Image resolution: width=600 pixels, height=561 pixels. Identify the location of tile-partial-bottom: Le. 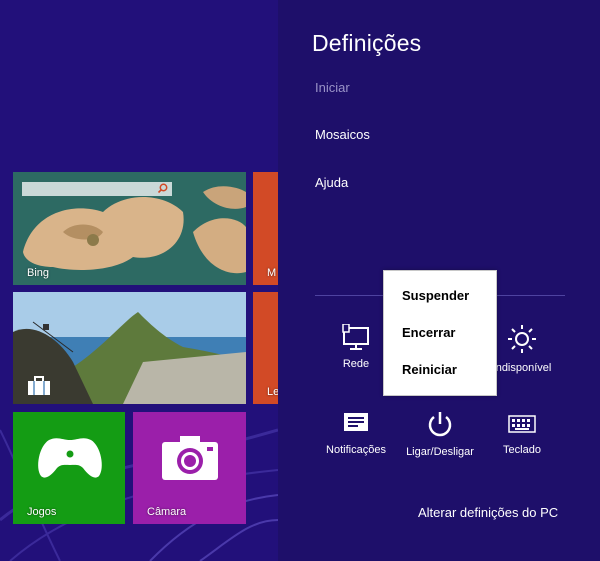
(265, 348).